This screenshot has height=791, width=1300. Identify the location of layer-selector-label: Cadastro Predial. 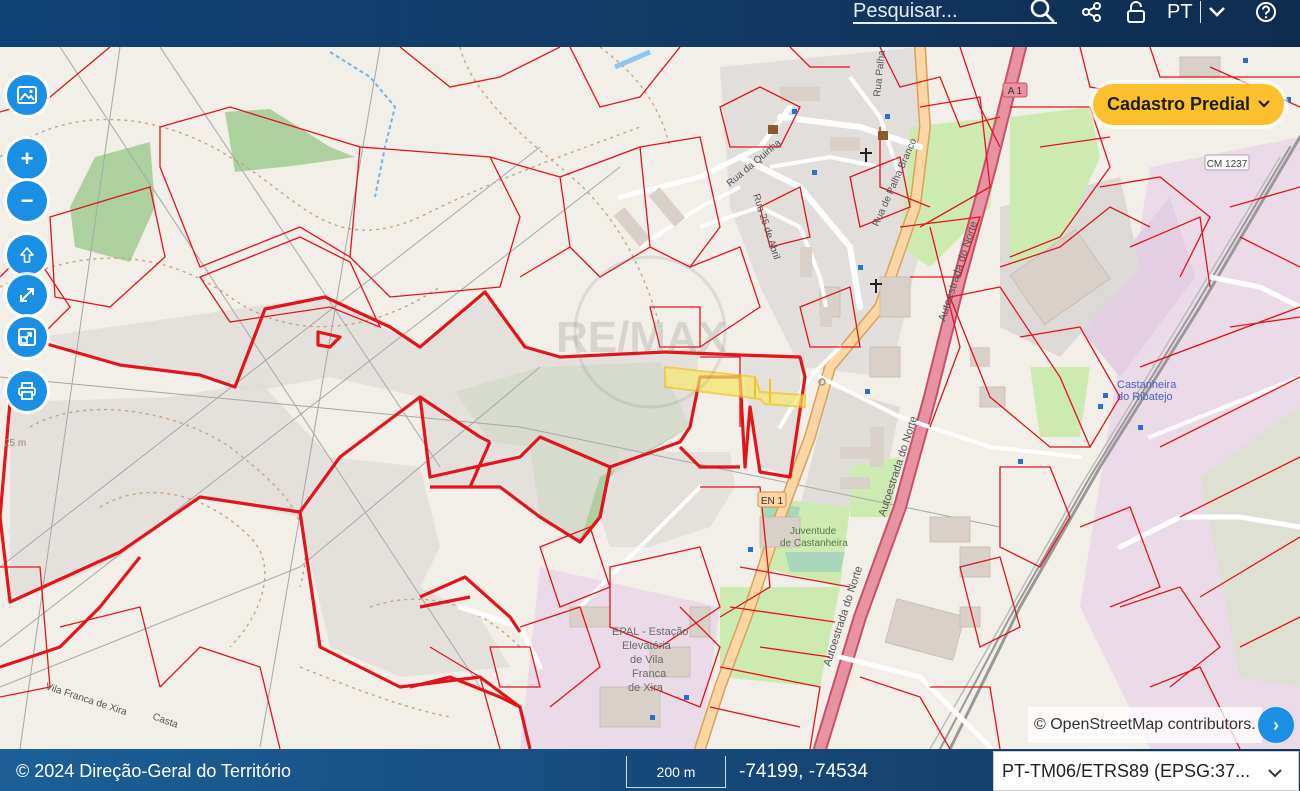
(1179, 104).